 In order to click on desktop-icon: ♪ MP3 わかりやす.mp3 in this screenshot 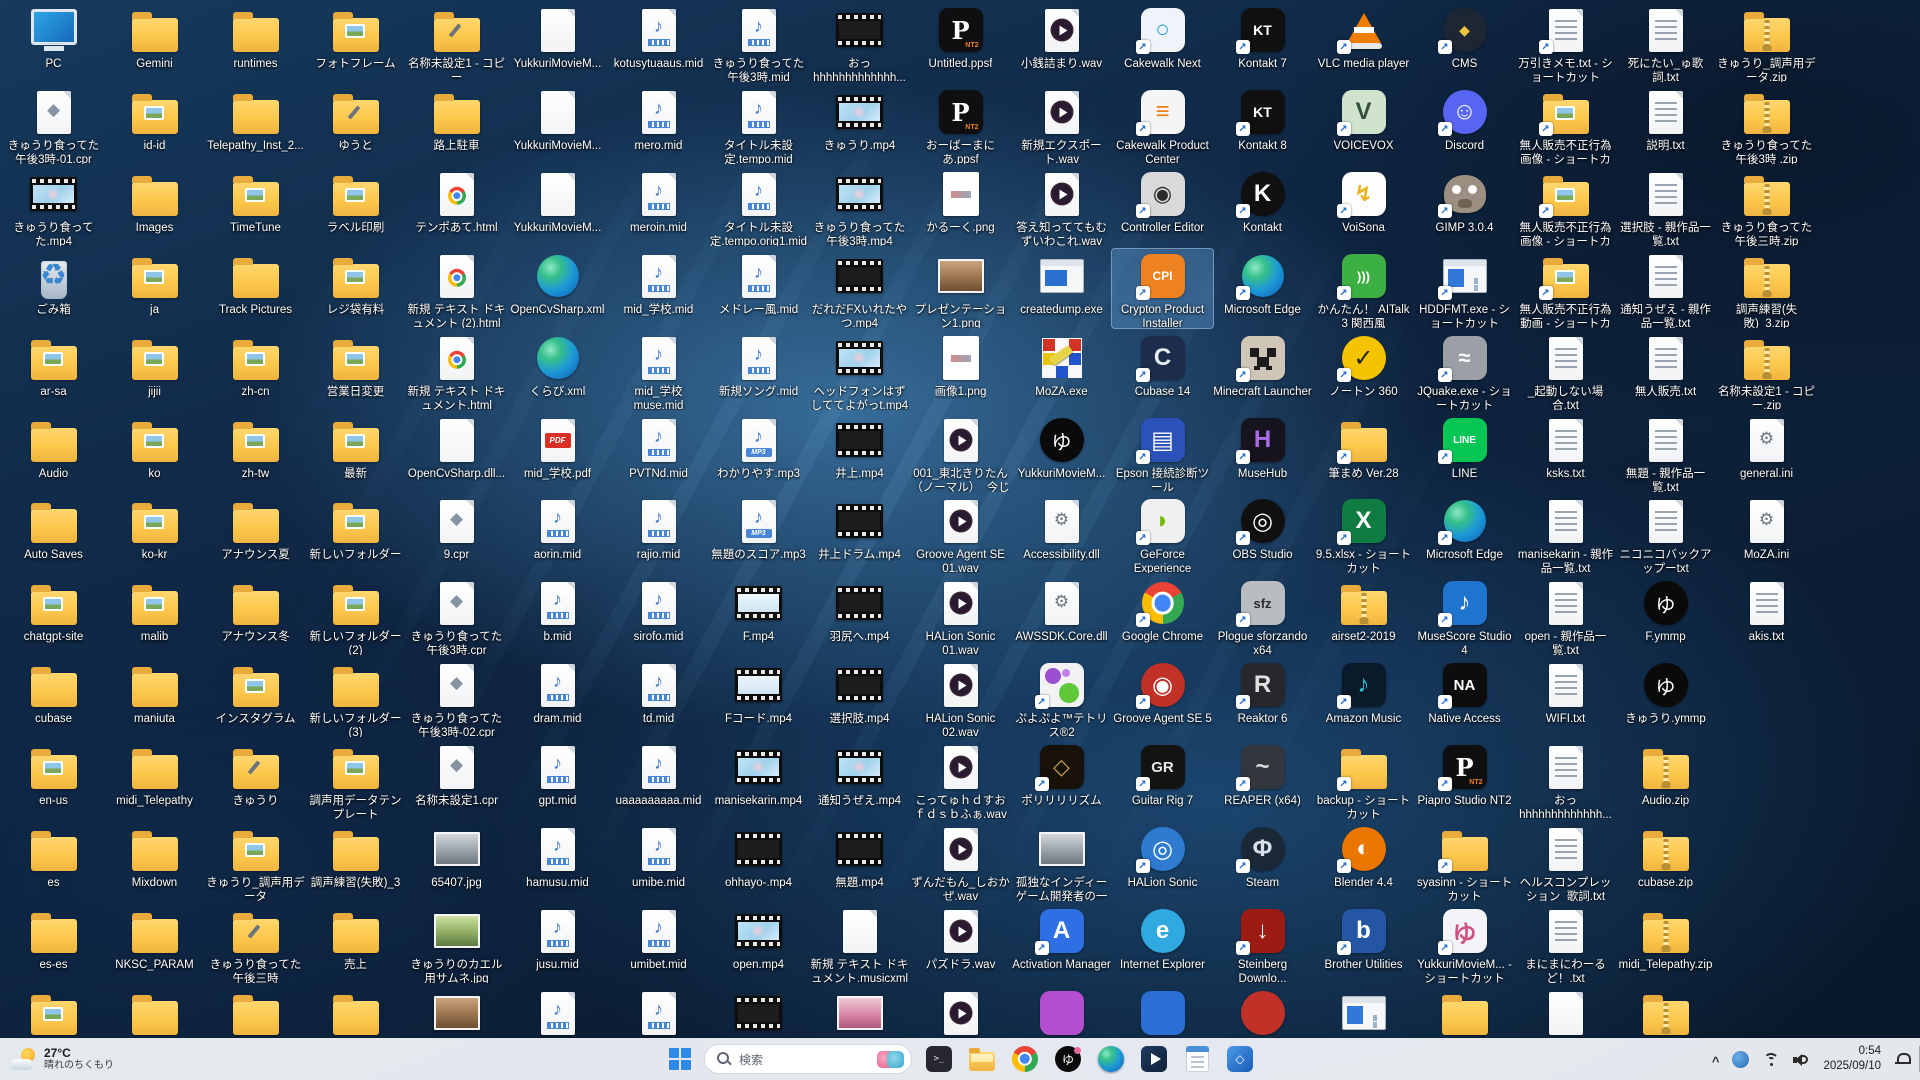, I will do `click(758, 452)`.